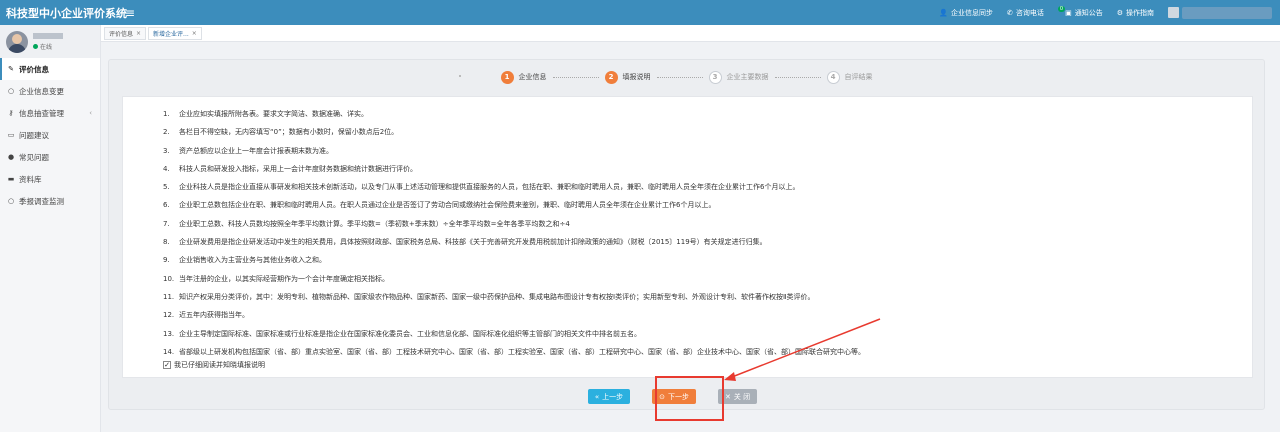 This screenshot has width=1280, height=432. What do you see at coordinates (169, 315) in the screenshot?
I see `item-number: 12.` at bounding box center [169, 315].